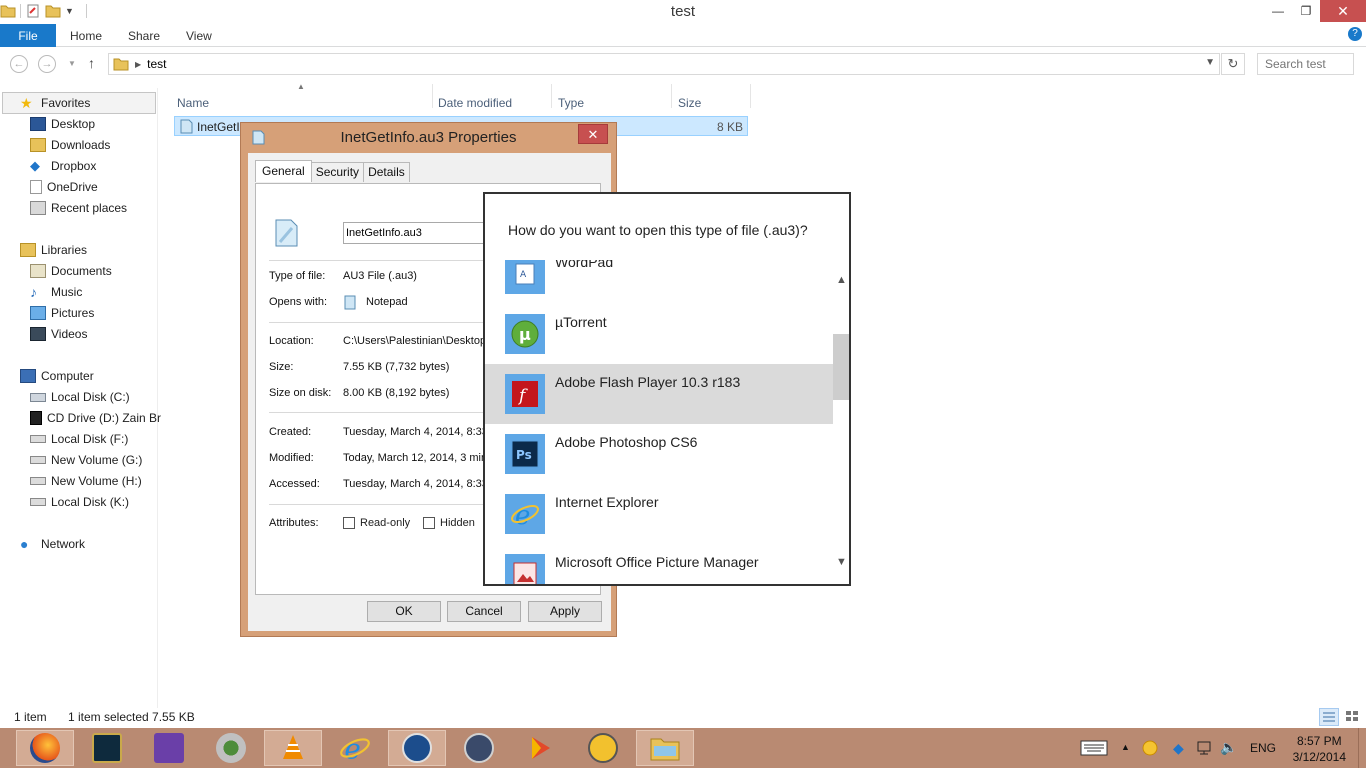  Describe the element at coordinates (1343, 11) in the screenshot. I see `close-button: ✕` at that location.